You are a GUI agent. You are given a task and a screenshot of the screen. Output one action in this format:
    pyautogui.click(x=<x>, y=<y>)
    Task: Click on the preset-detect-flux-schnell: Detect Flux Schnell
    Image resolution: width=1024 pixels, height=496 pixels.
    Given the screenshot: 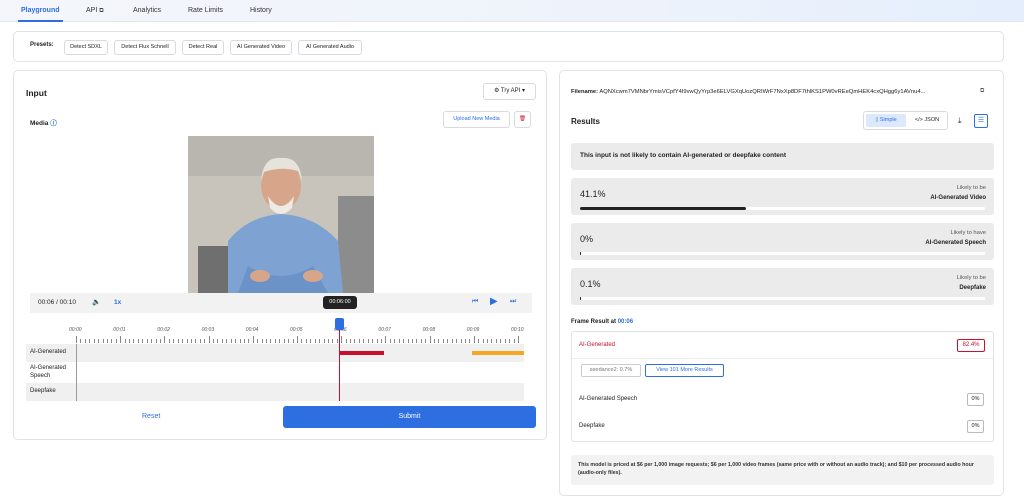 What is the action you would take?
    pyautogui.click(x=145, y=47)
    